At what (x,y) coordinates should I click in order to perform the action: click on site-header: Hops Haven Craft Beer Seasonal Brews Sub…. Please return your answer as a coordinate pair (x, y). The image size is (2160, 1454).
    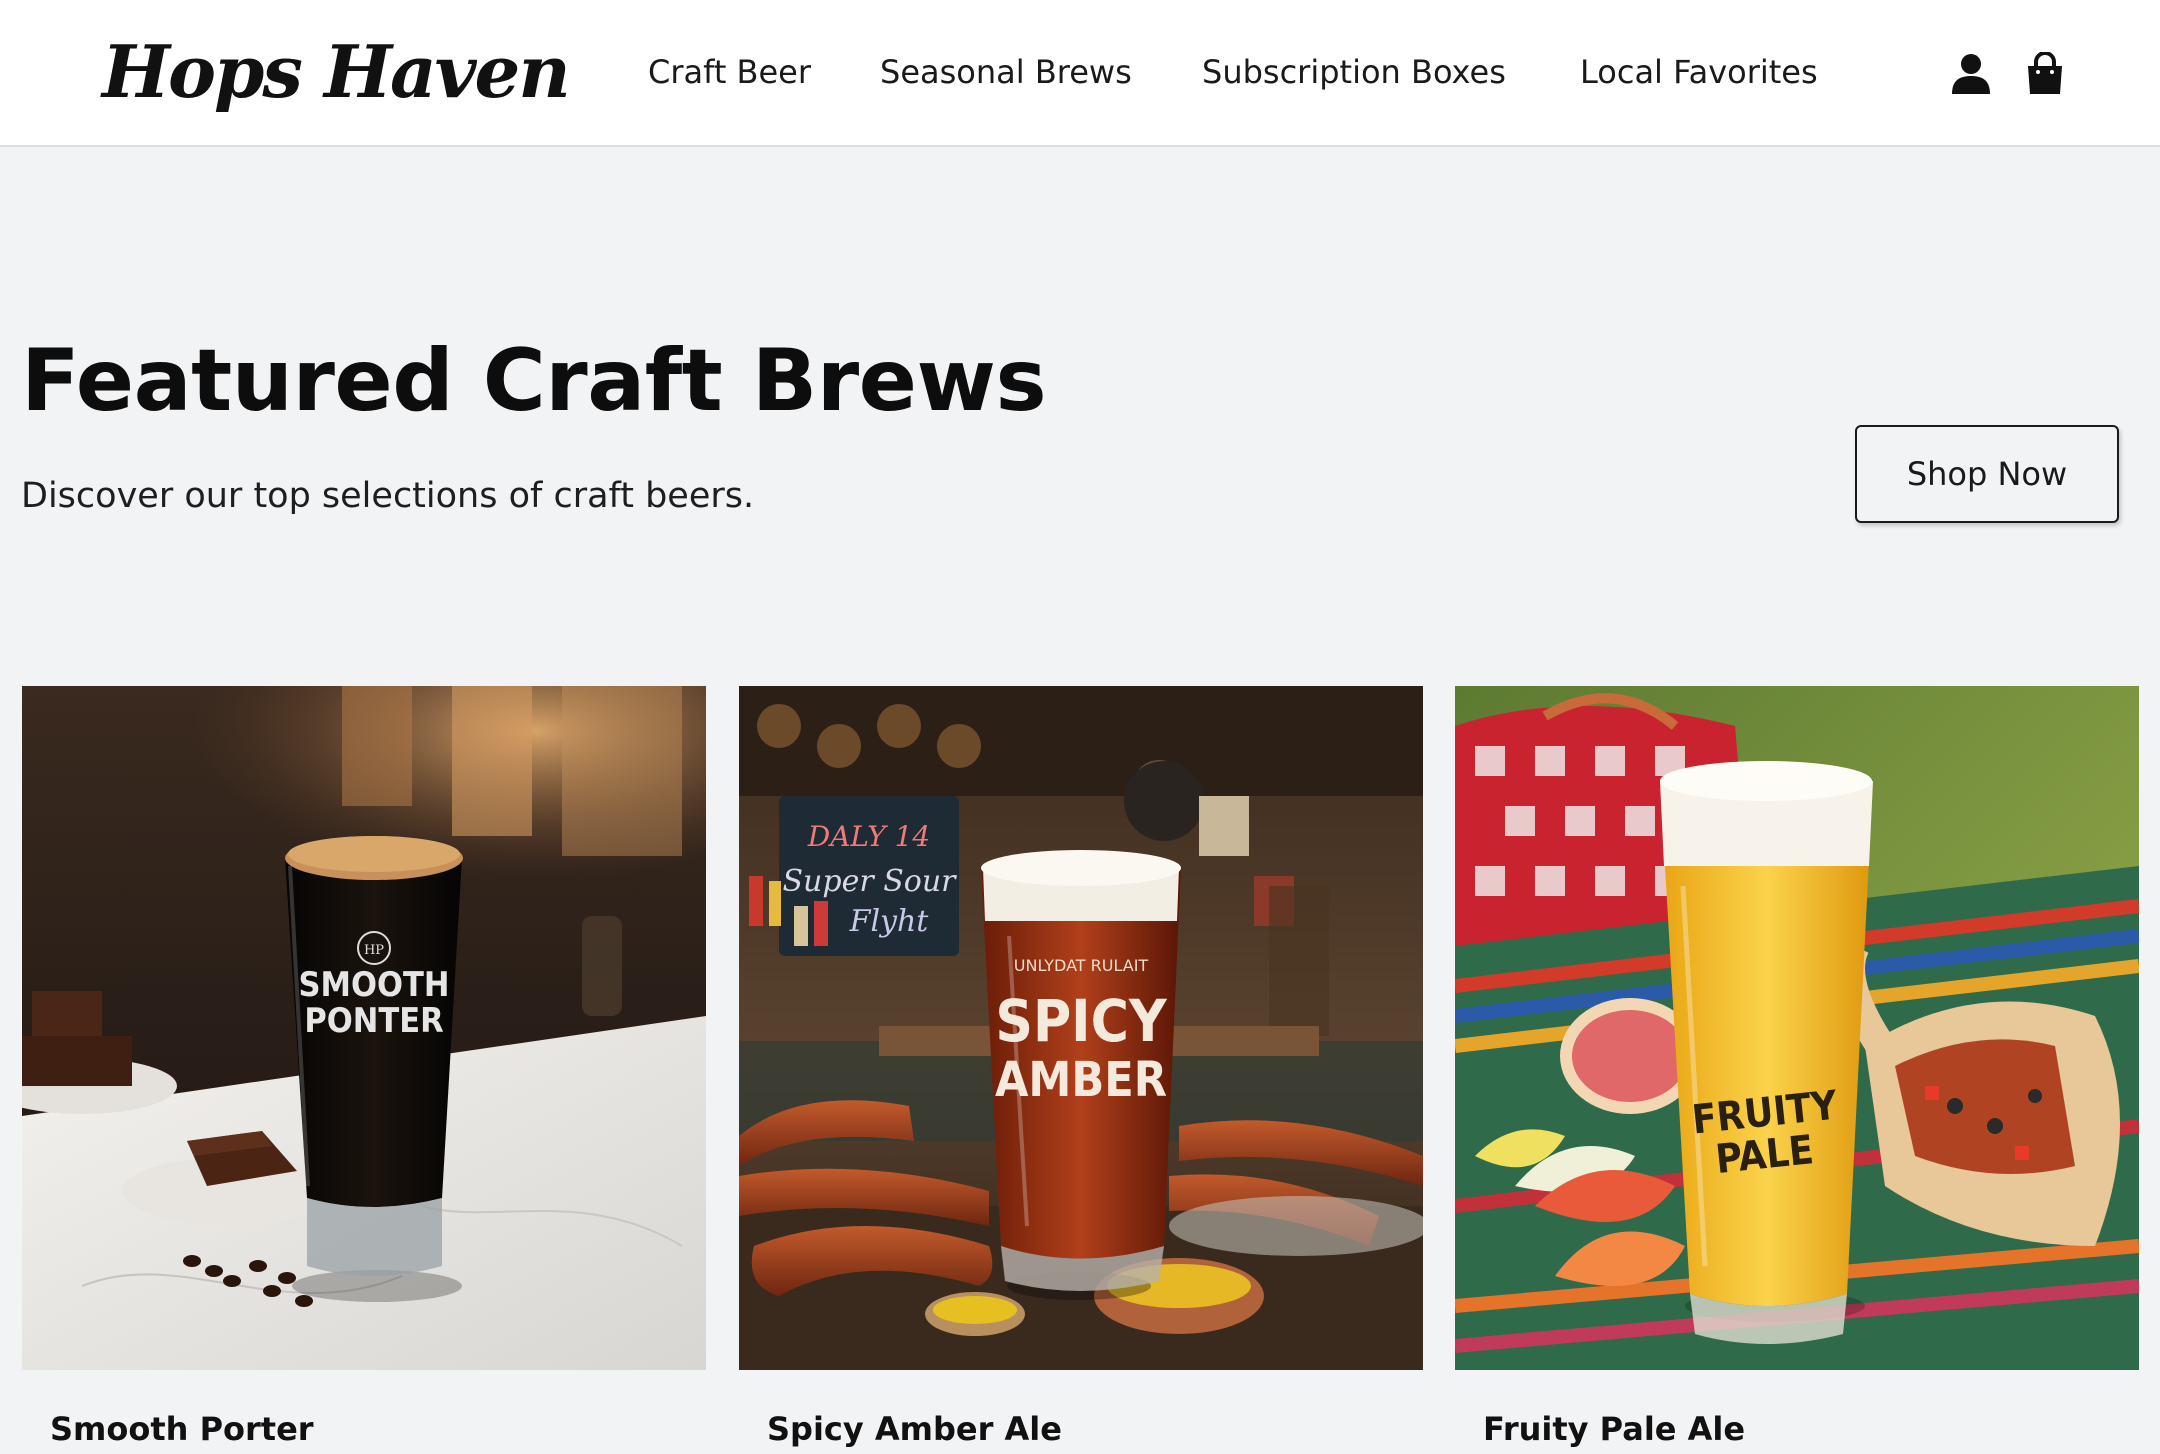
    Looking at the image, I should click on (1080, 73).